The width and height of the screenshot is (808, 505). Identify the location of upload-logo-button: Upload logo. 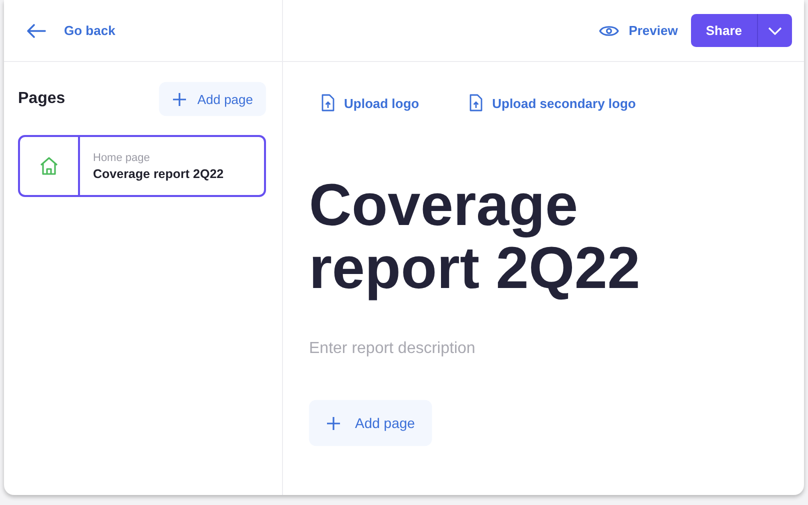
(370, 103).